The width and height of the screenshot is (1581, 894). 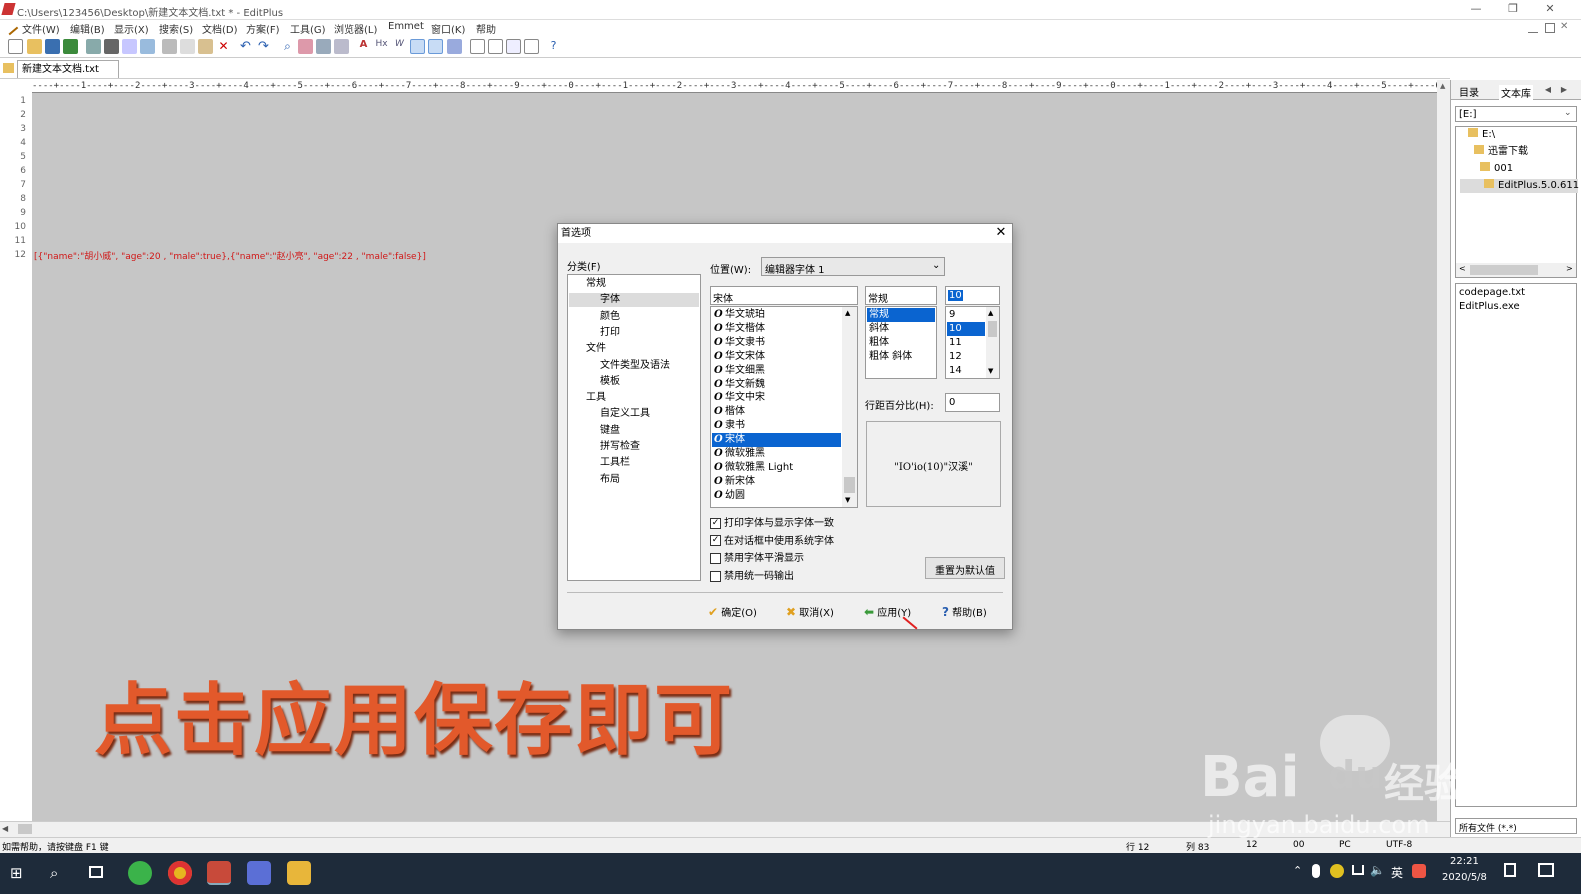 What do you see at coordinates (417, 46) in the screenshot?
I see `line-number-toggle-icon` at bounding box center [417, 46].